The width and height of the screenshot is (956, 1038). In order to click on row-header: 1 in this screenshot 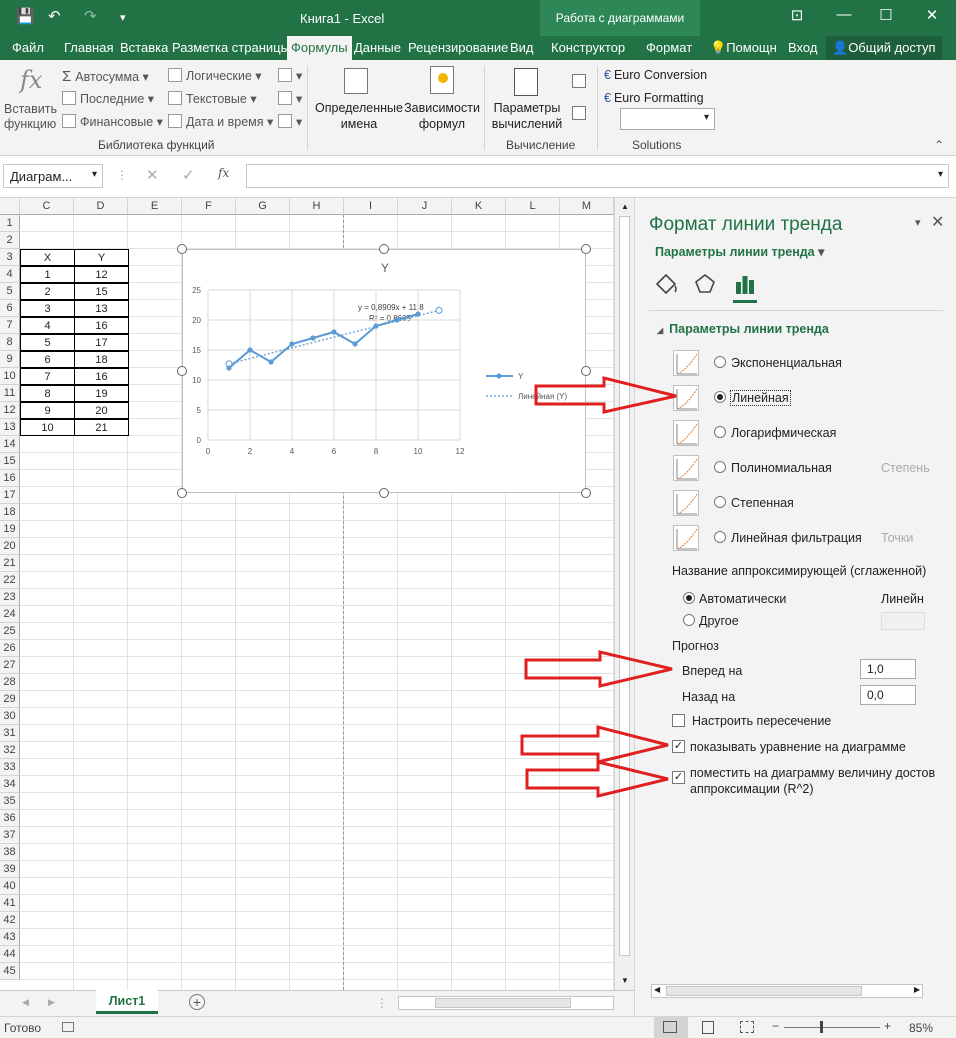, I will do `click(10, 223)`.